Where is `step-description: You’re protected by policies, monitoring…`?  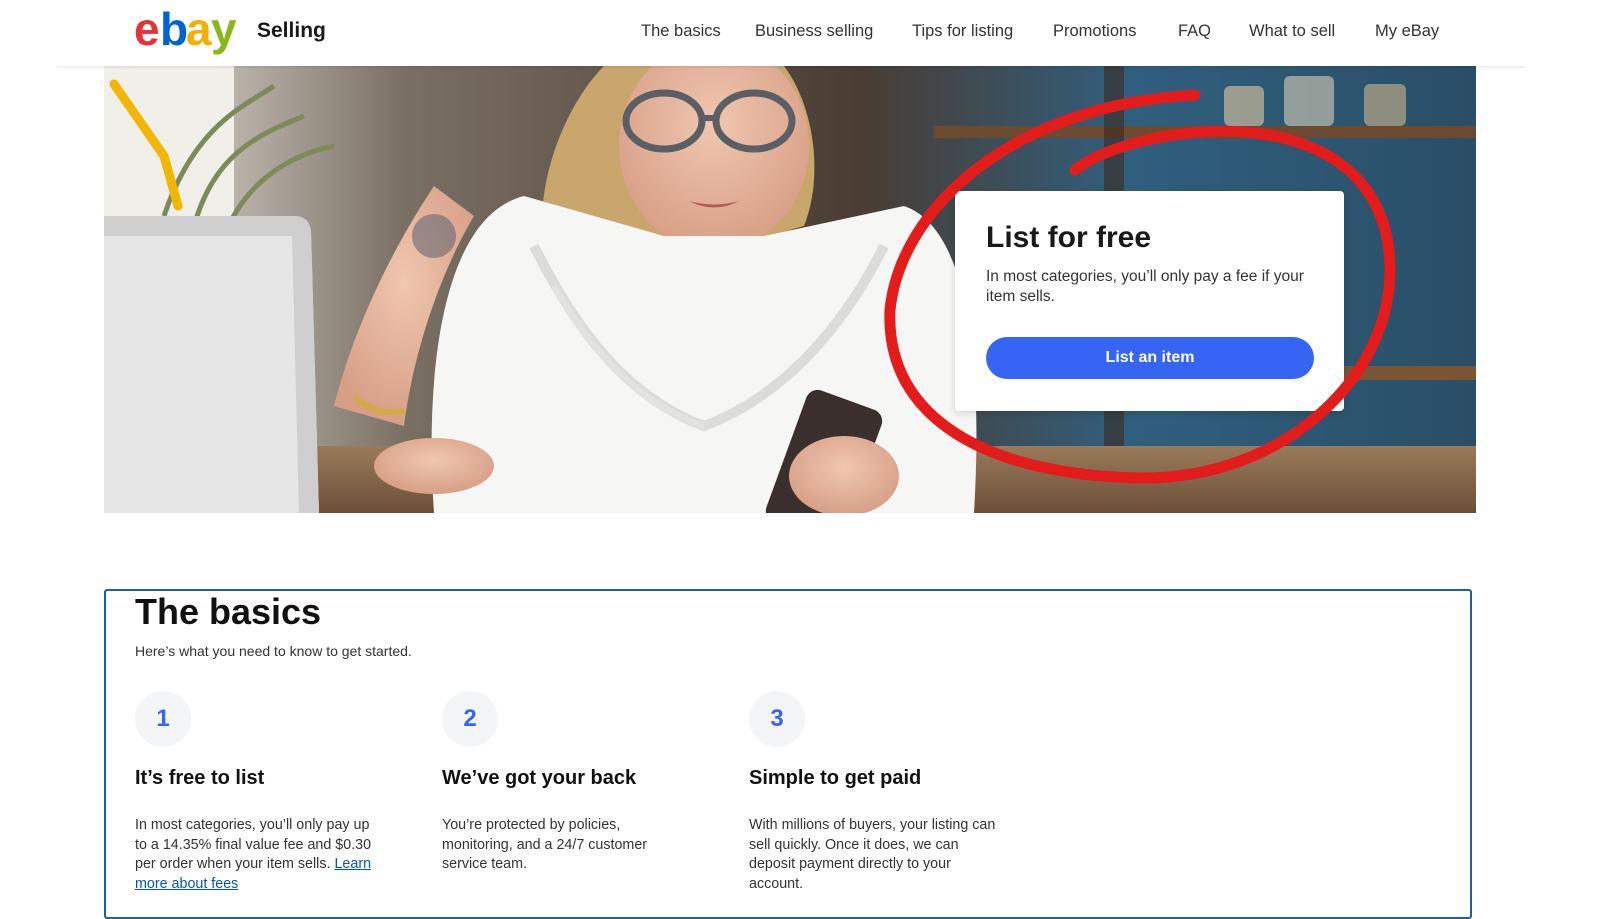 step-description: You’re protected by policies, monitoring… is located at coordinates (545, 844).